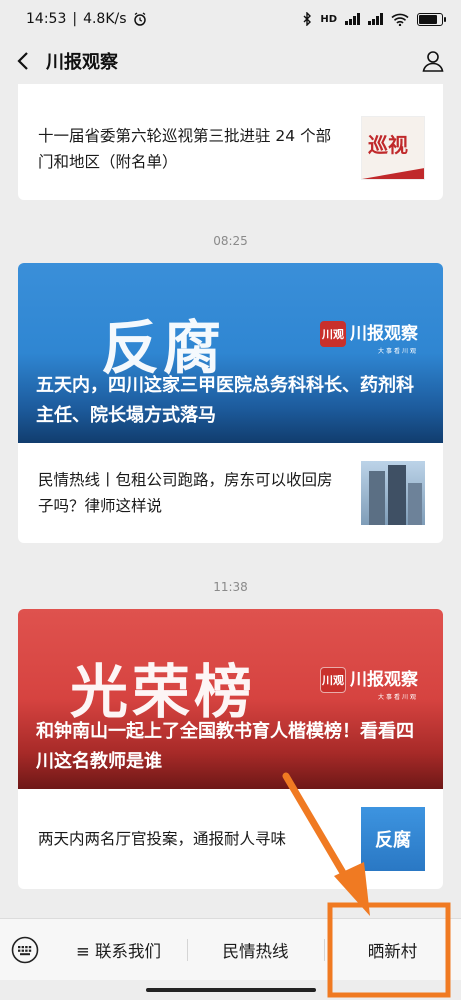 The width and height of the screenshot is (461, 1000). I want to click on article-title: 民情热线丨包租公司跑路，房东可以收回房子吗？律师这样说, so click(185, 493).